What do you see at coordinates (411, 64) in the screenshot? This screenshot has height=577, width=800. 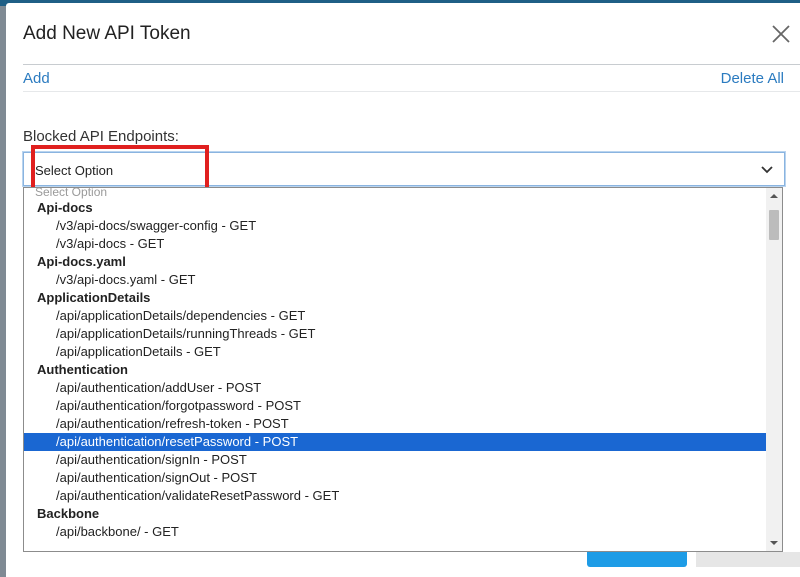 I see `header-divider` at bounding box center [411, 64].